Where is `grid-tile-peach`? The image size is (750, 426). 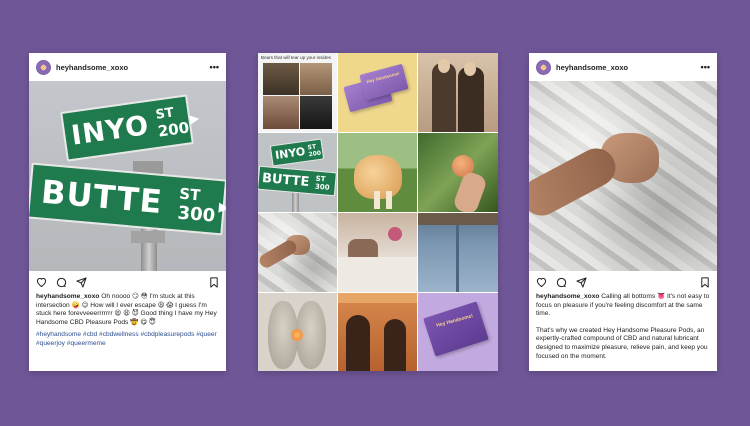
grid-tile-peach is located at coordinates (458, 172).